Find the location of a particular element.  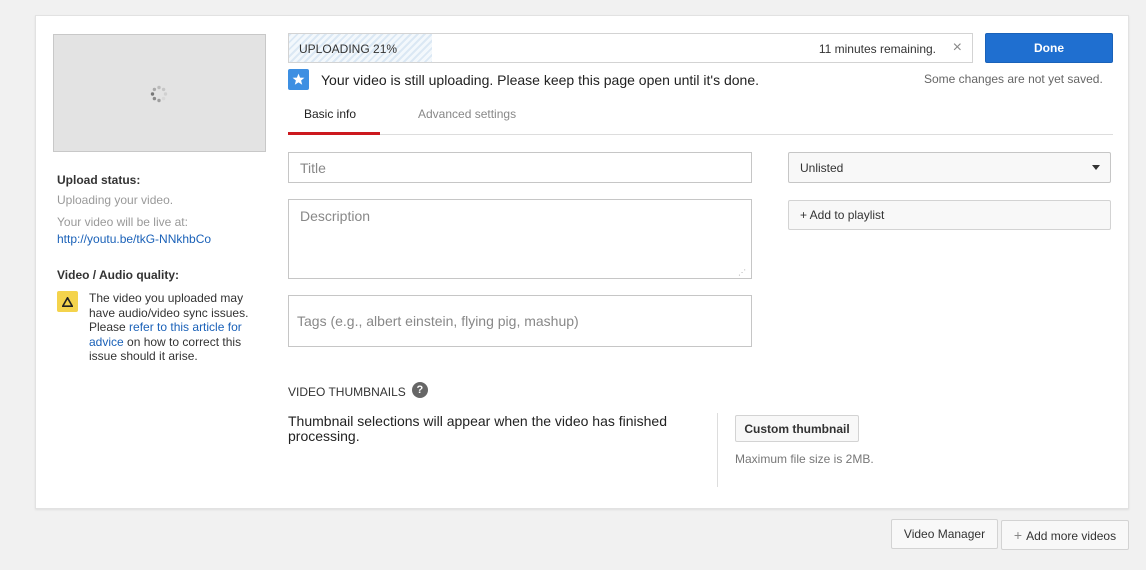

add-to-playlist-button: + Add to playlist is located at coordinates (949, 215).